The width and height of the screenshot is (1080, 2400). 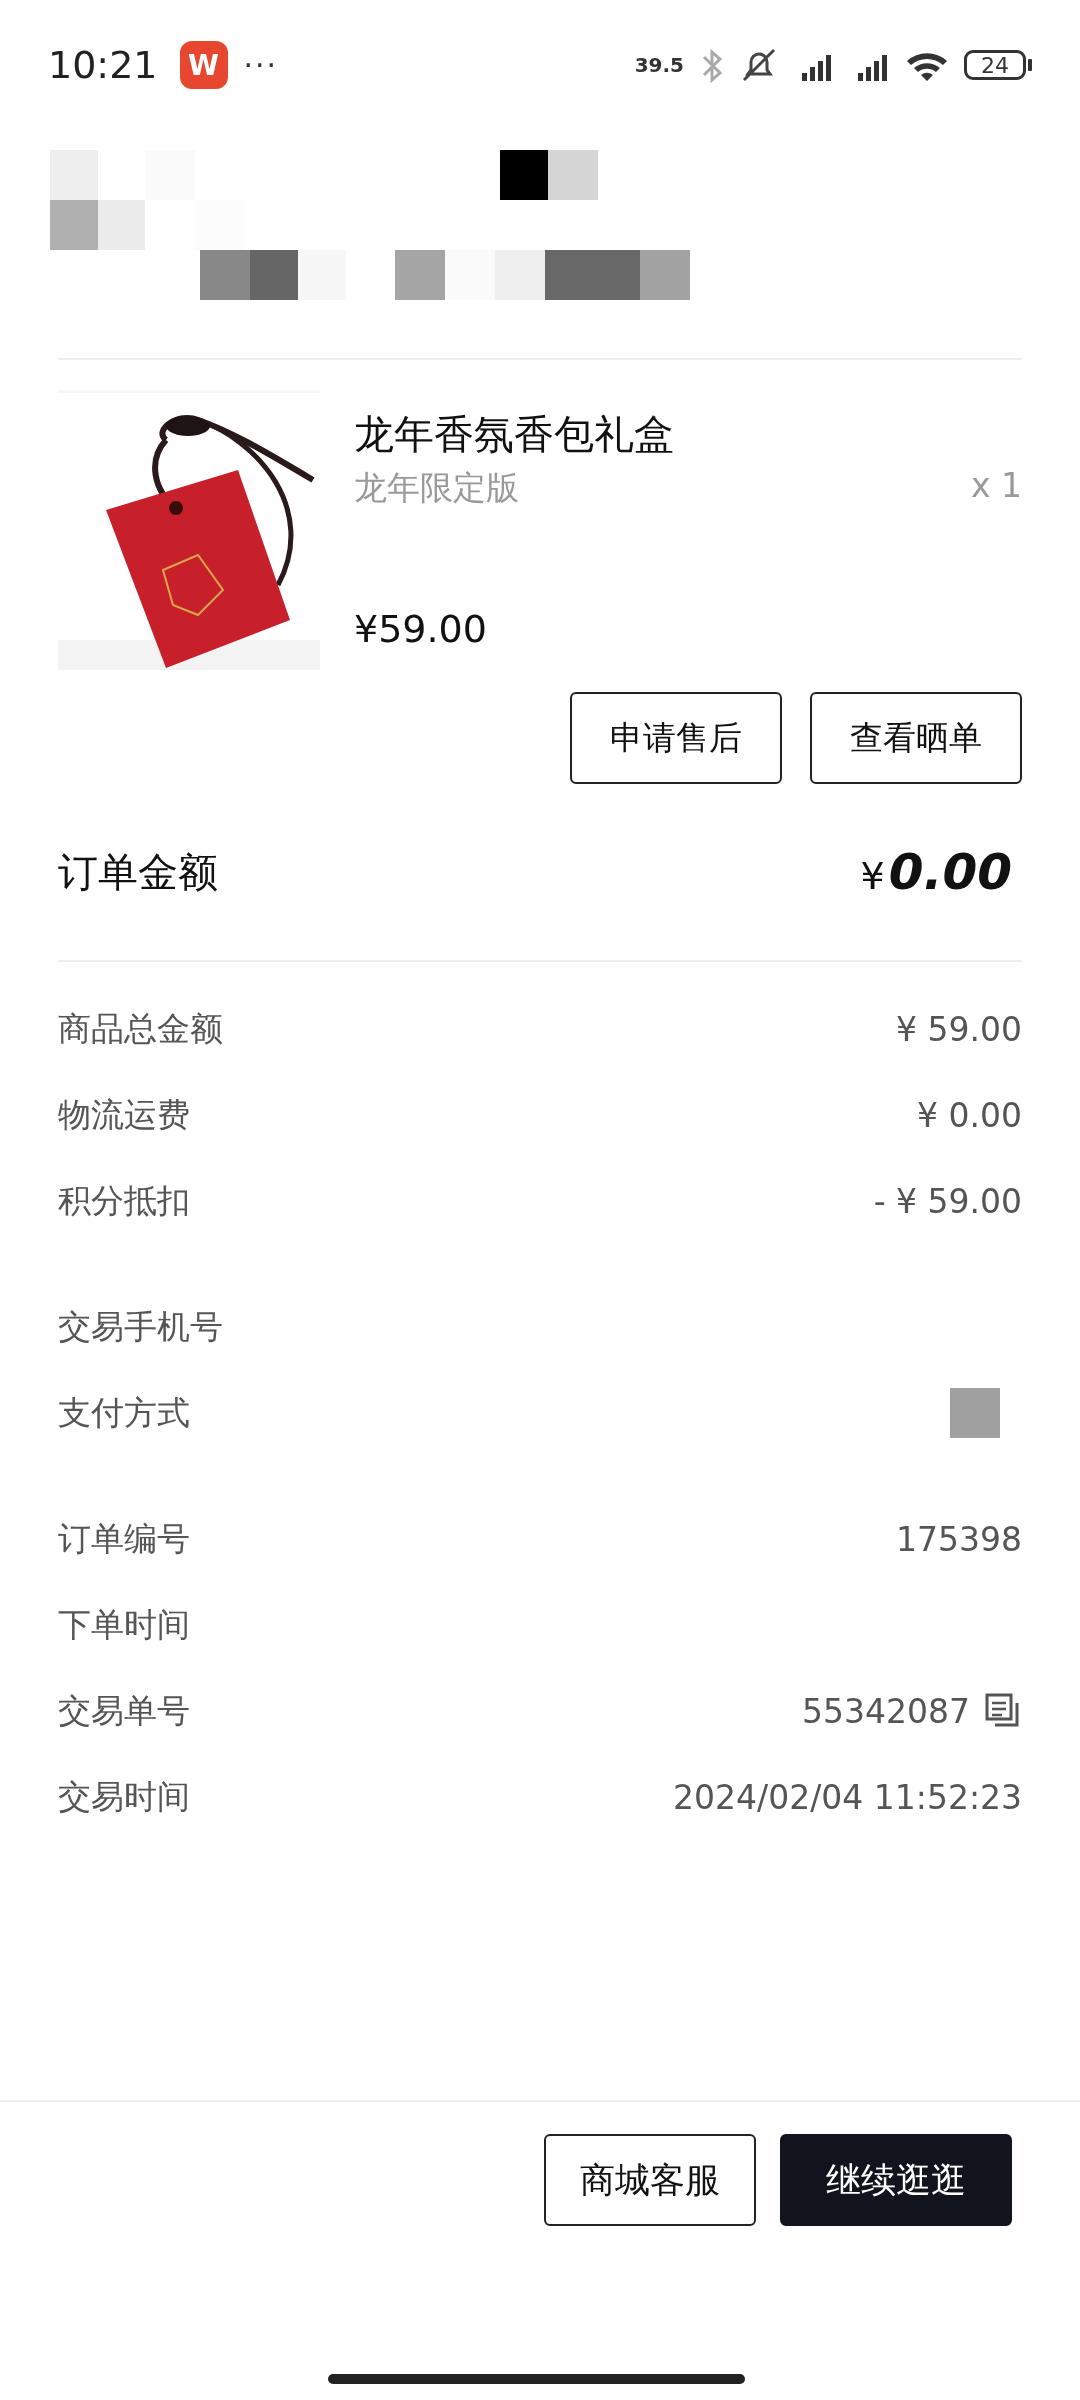 What do you see at coordinates (124, 1412) in the screenshot?
I see `detail-label: 支付方式` at bounding box center [124, 1412].